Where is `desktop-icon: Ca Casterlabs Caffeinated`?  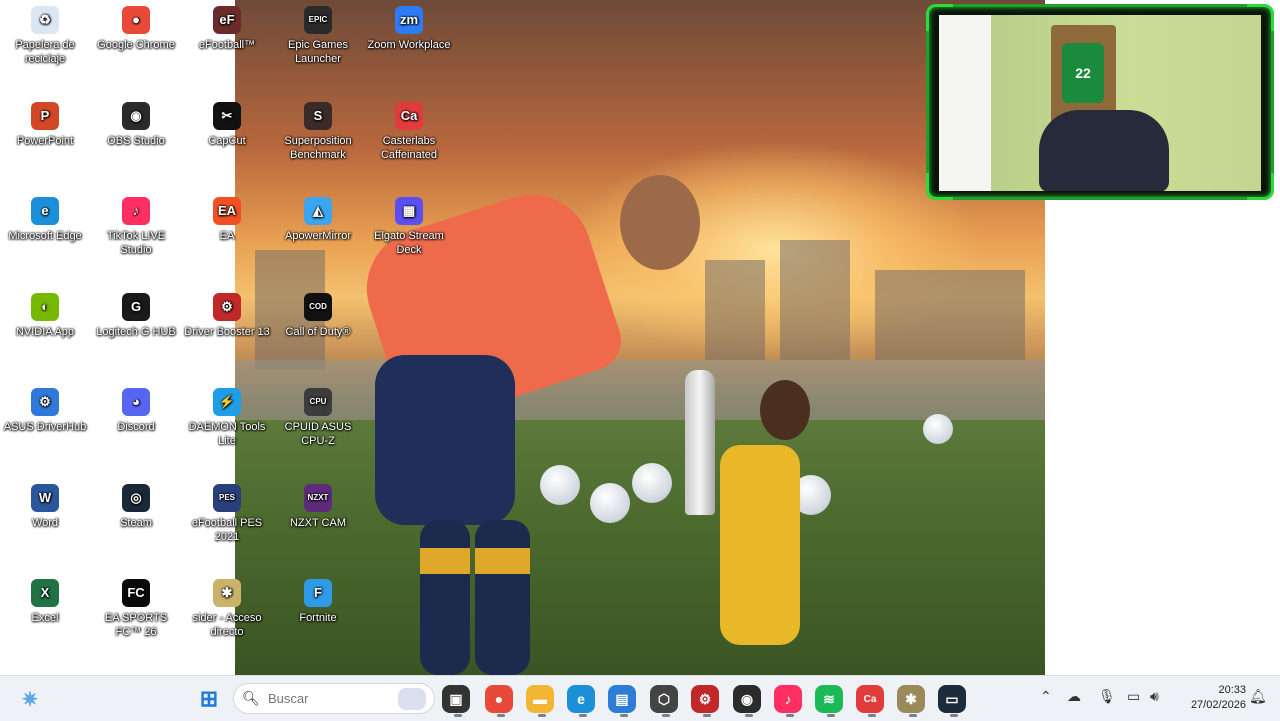 desktop-icon: Ca Casterlabs Caffeinated is located at coordinates (409, 129).